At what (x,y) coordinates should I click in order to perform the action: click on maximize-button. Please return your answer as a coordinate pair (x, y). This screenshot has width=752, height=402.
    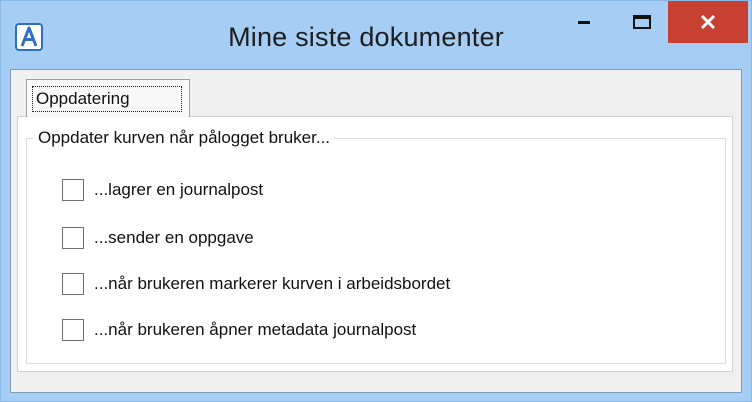
    Looking at the image, I should click on (642, 22).